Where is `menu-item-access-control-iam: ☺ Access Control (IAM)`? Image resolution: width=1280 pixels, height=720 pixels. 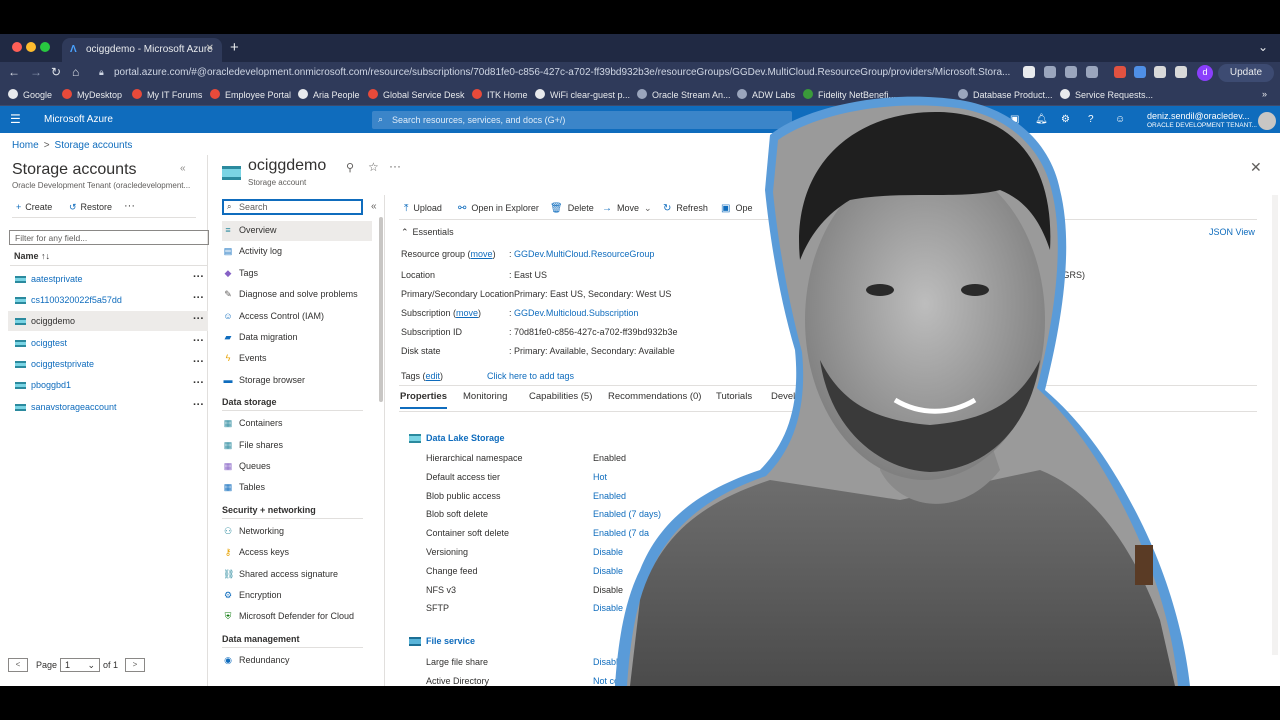
menu-item-access-control-iam: ☺ Access Control (IAM) is located at coordinates (297, 317).